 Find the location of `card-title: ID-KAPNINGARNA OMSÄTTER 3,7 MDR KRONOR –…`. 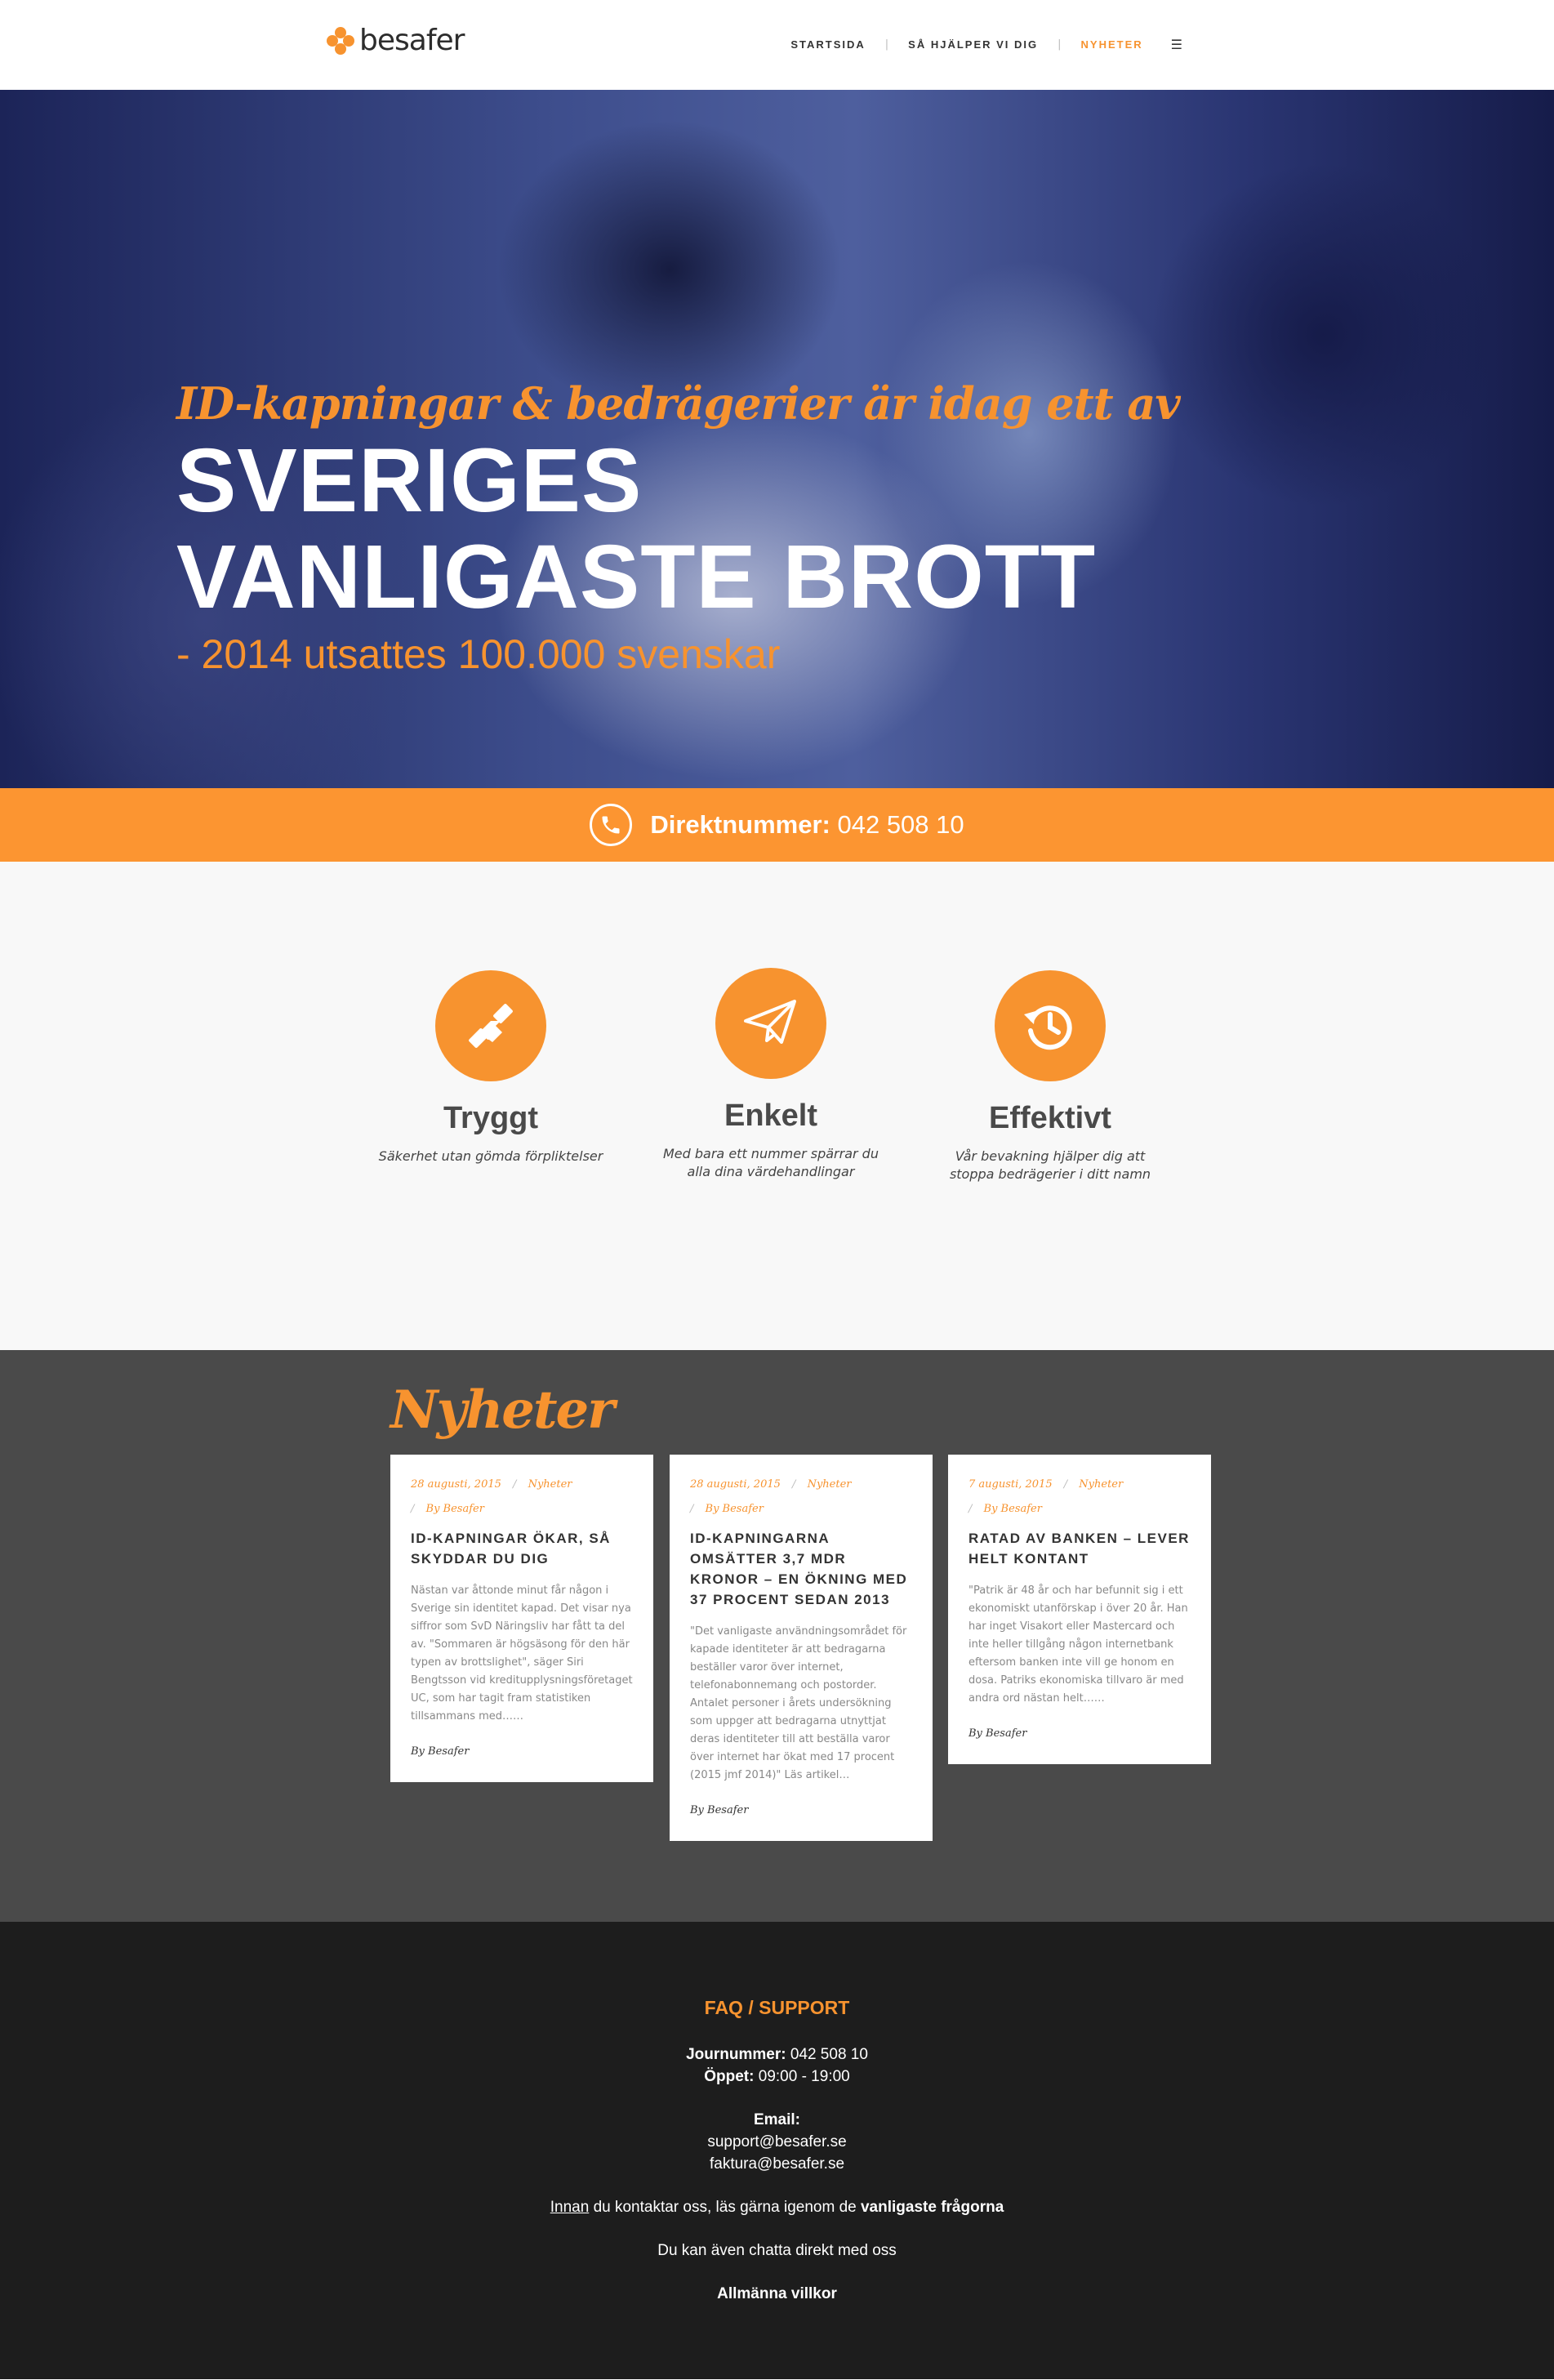

card-title: ID-KAPNINGARNA OMSÄTTER 3,7 MDR KRONOR –… is located at coordinates (801, 1569).